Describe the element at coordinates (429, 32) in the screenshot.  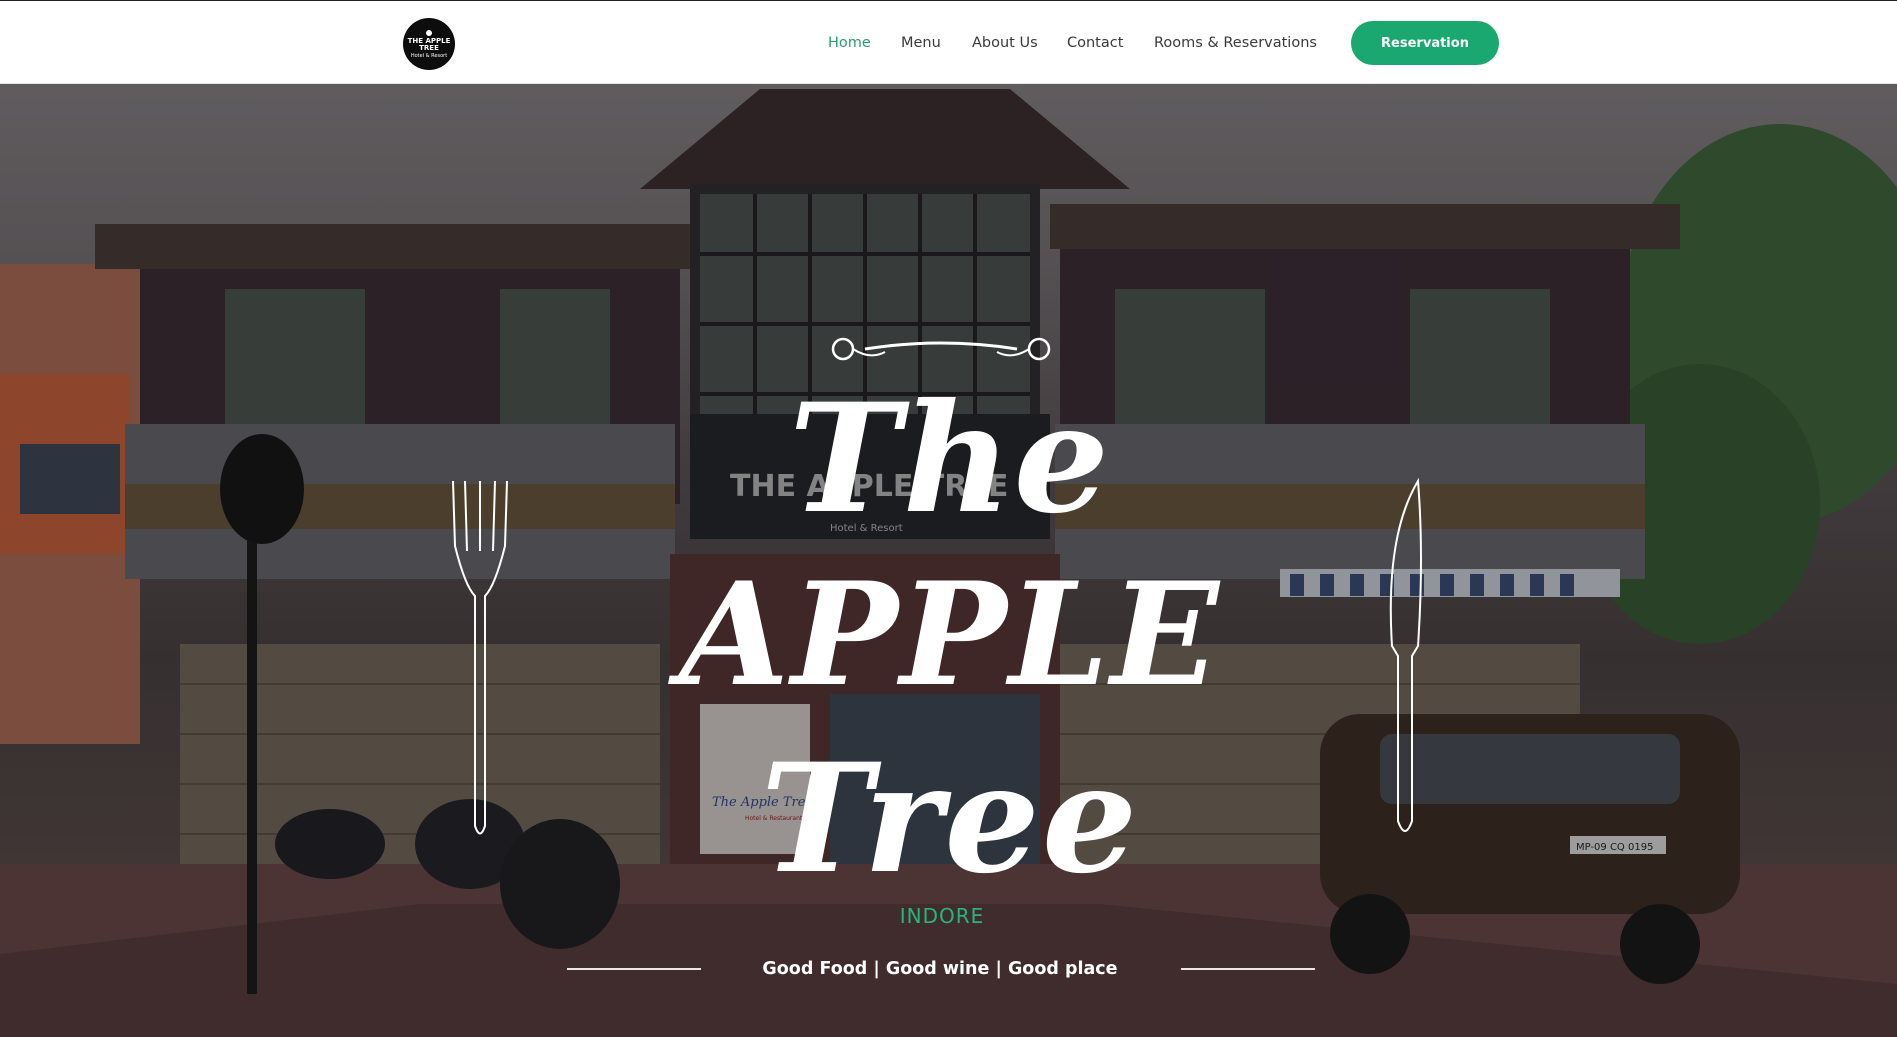
I see `apple-icon` at that location.